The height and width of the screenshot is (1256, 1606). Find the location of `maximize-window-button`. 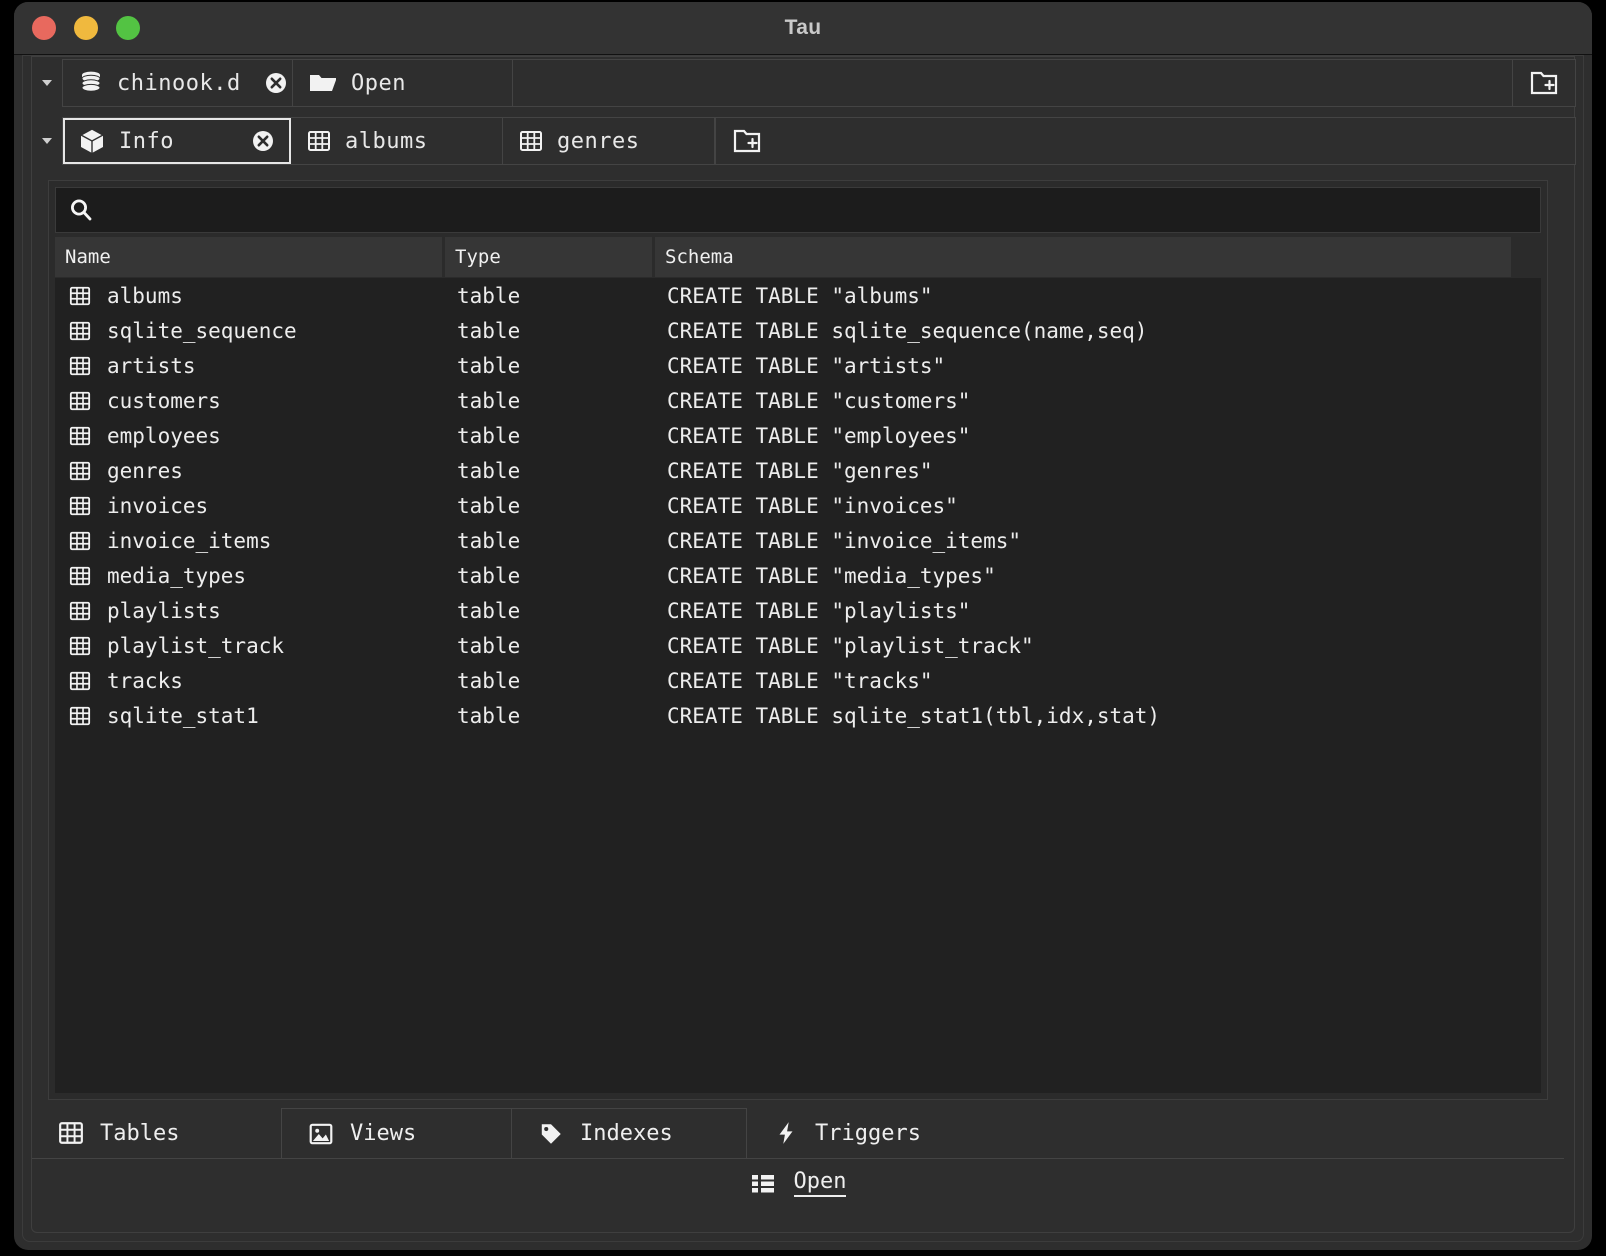

maximize-window-button is located at coordinates (128, 28).